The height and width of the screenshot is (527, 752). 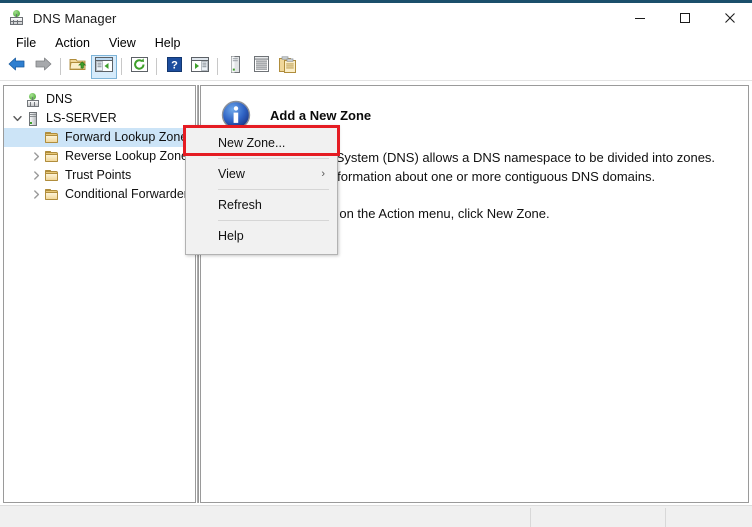 I want to click on close-button, so click(x=729, y=18).